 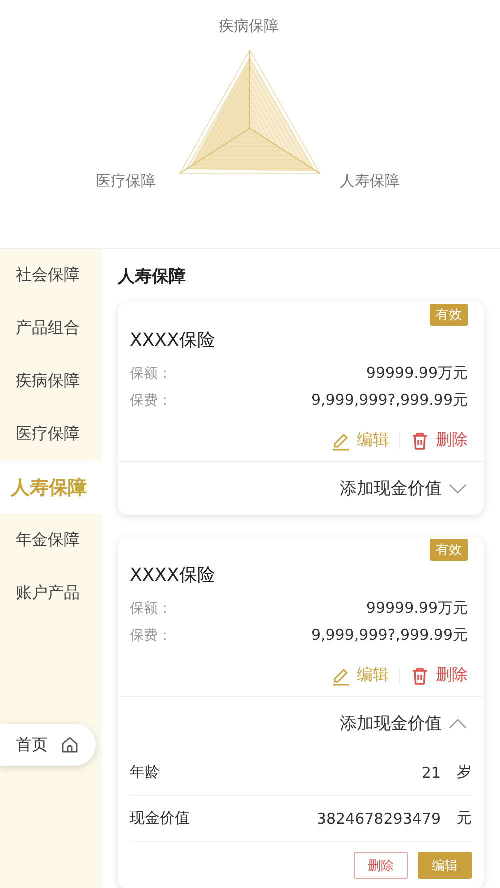 I want to click on cash-label: 年龄, so click(x=145, y=772).